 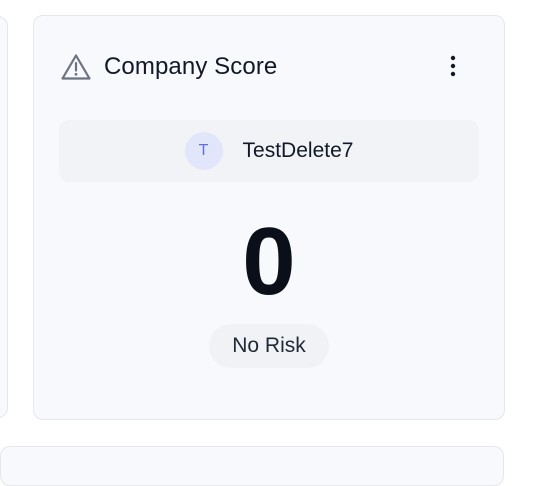 What do you see at coordinates (252, 466) in the screenshot?
I see `adjacent-card-bottom` at bounding box center [252, 466].